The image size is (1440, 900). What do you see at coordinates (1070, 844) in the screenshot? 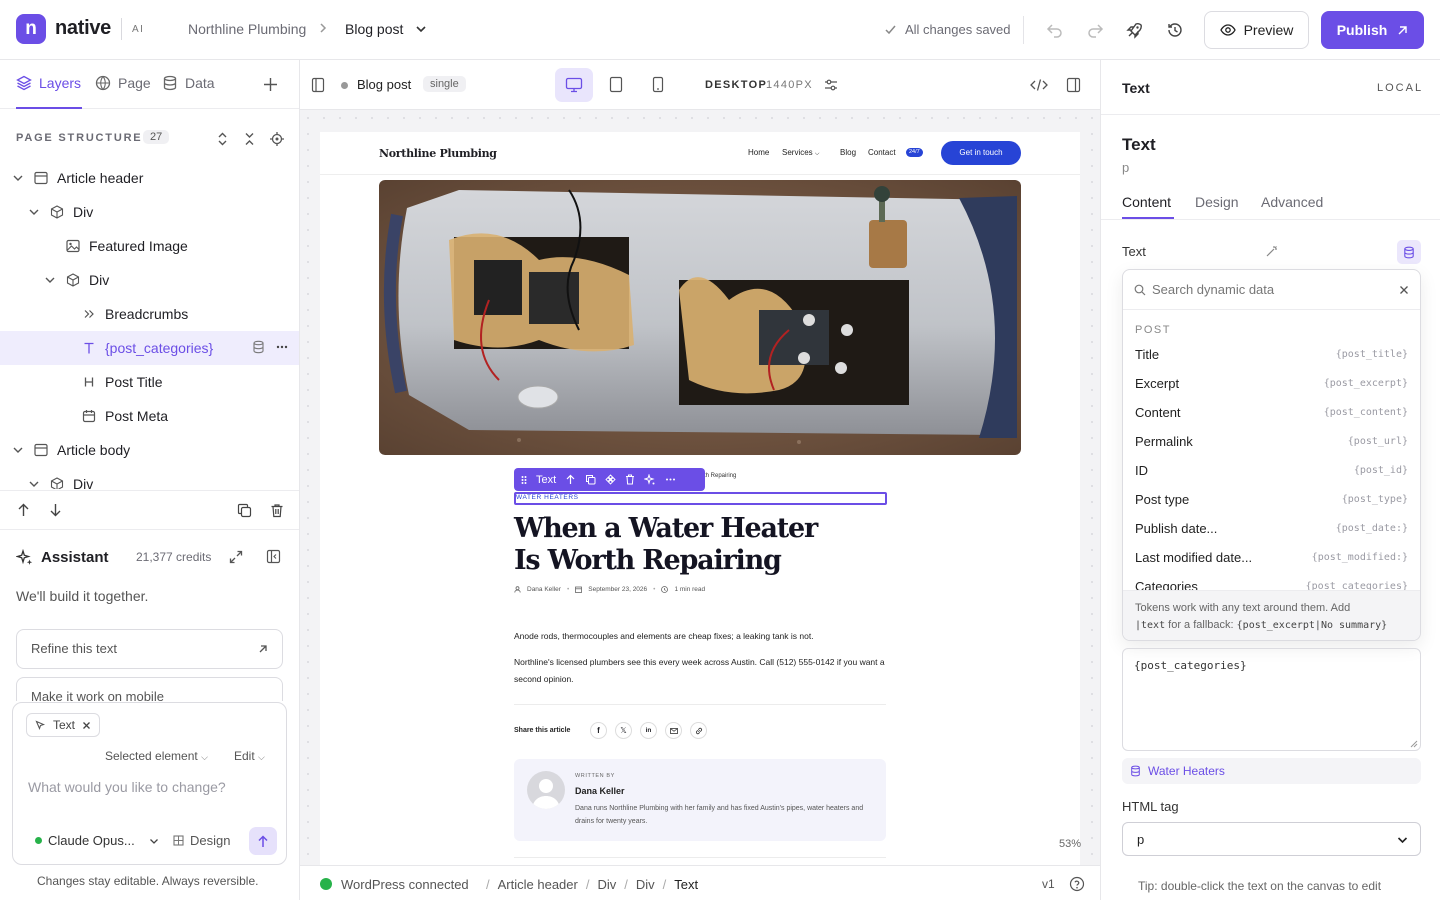
I see `zoom-level: 53%` at bounding box center [1070, 844].